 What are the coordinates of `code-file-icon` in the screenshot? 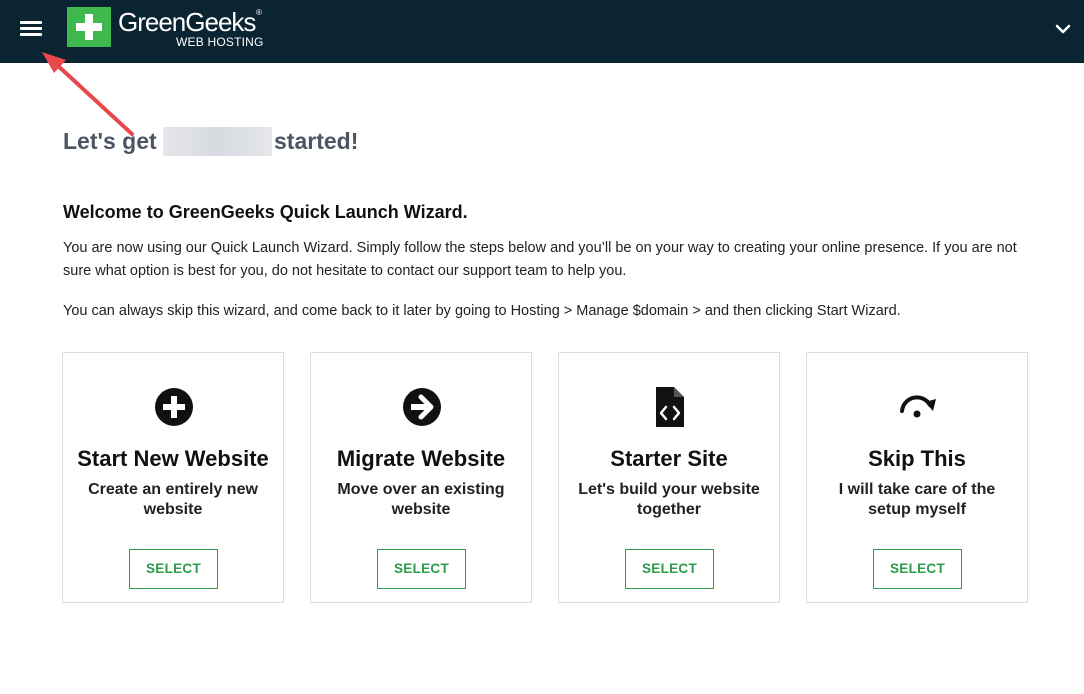 It's located at (670, 407).